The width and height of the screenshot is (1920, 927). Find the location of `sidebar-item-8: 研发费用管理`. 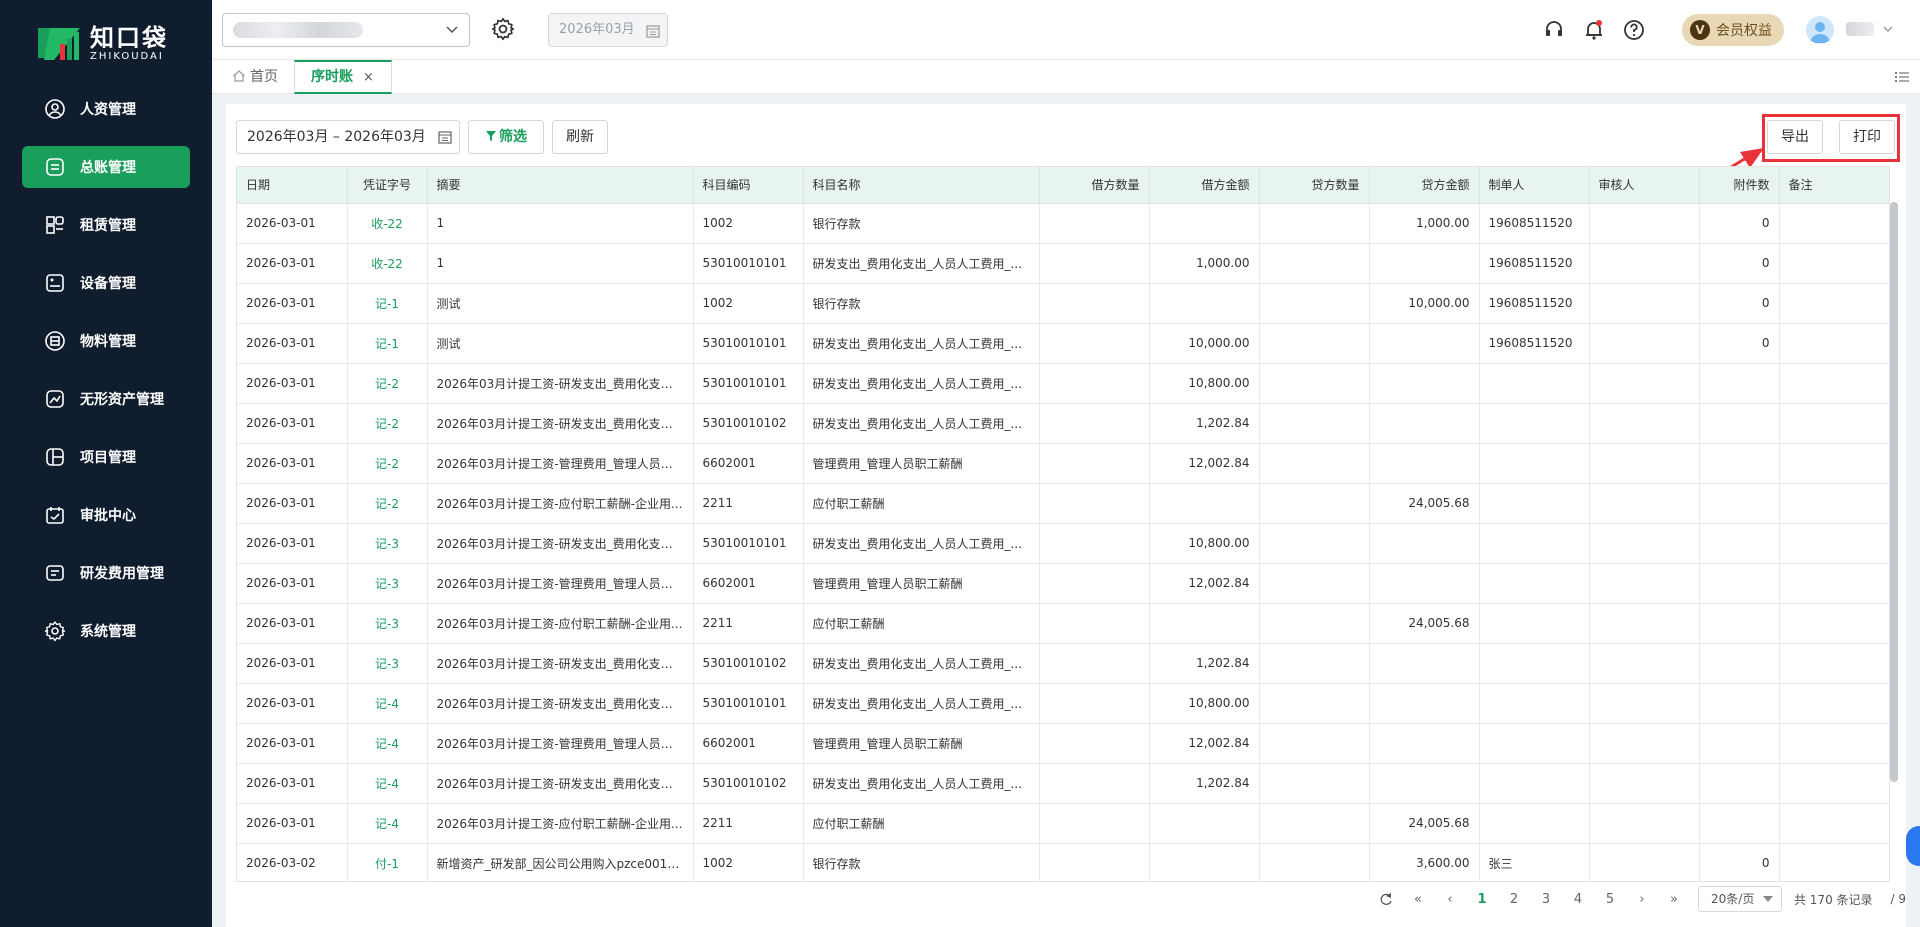

sidebar-item-8: 研发费用管理 is located at coordinates (106, 573).